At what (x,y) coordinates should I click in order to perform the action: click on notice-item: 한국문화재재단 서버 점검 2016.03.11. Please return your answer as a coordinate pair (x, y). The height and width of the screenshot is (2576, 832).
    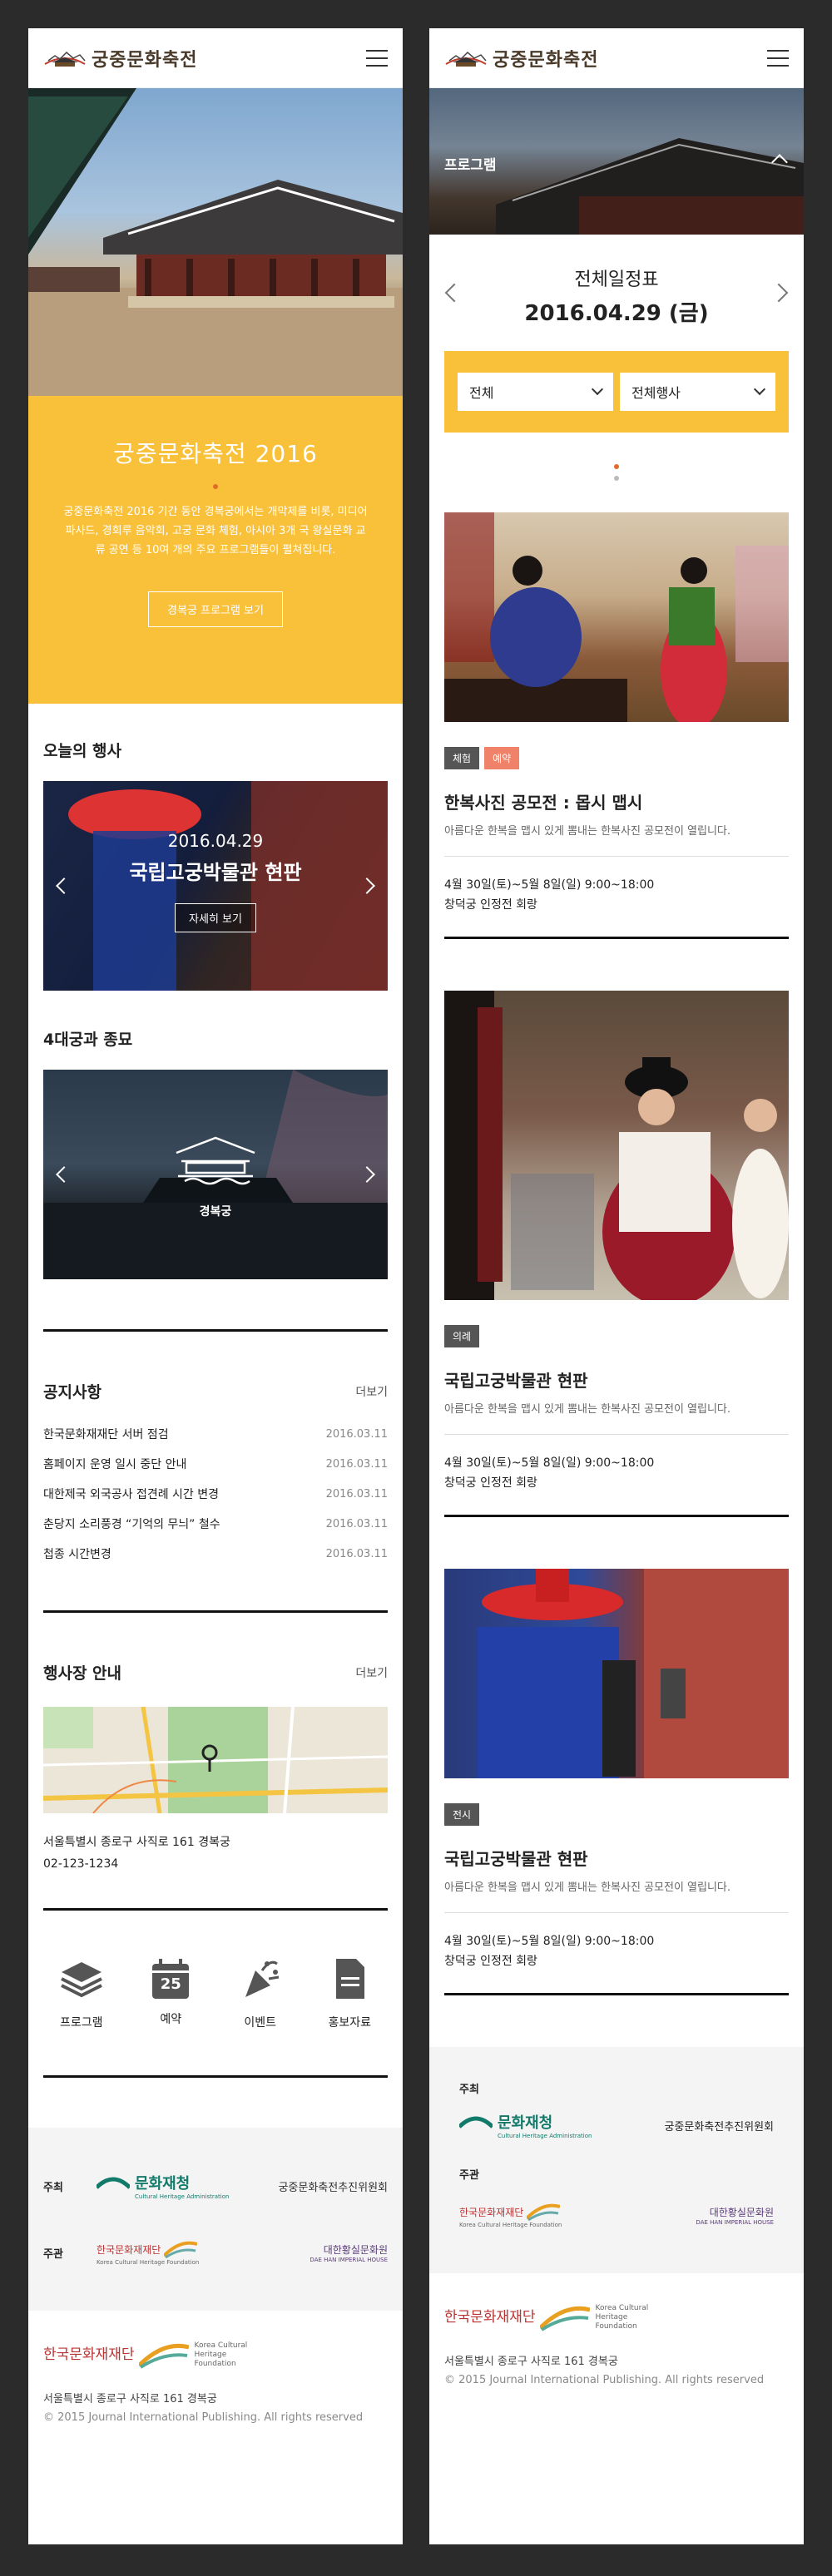
    Looking at the image, I should click on (215, 1434).